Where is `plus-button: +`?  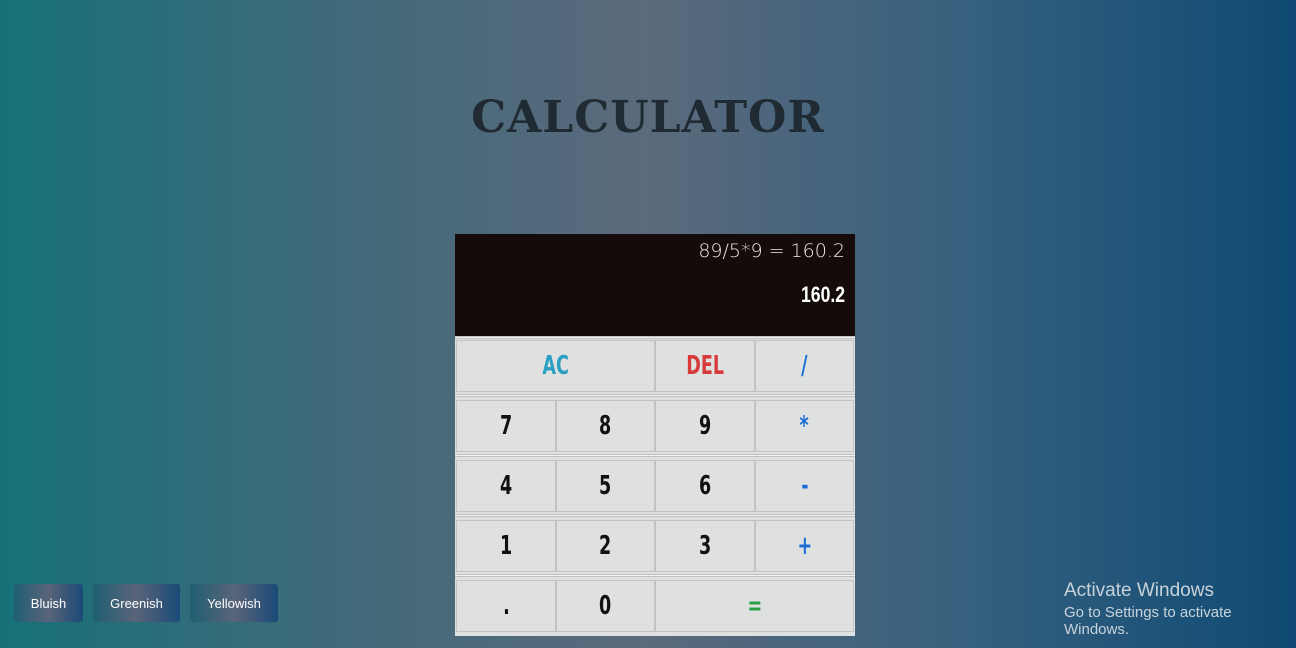
plus-button: + is located at coordinates (804, 546).